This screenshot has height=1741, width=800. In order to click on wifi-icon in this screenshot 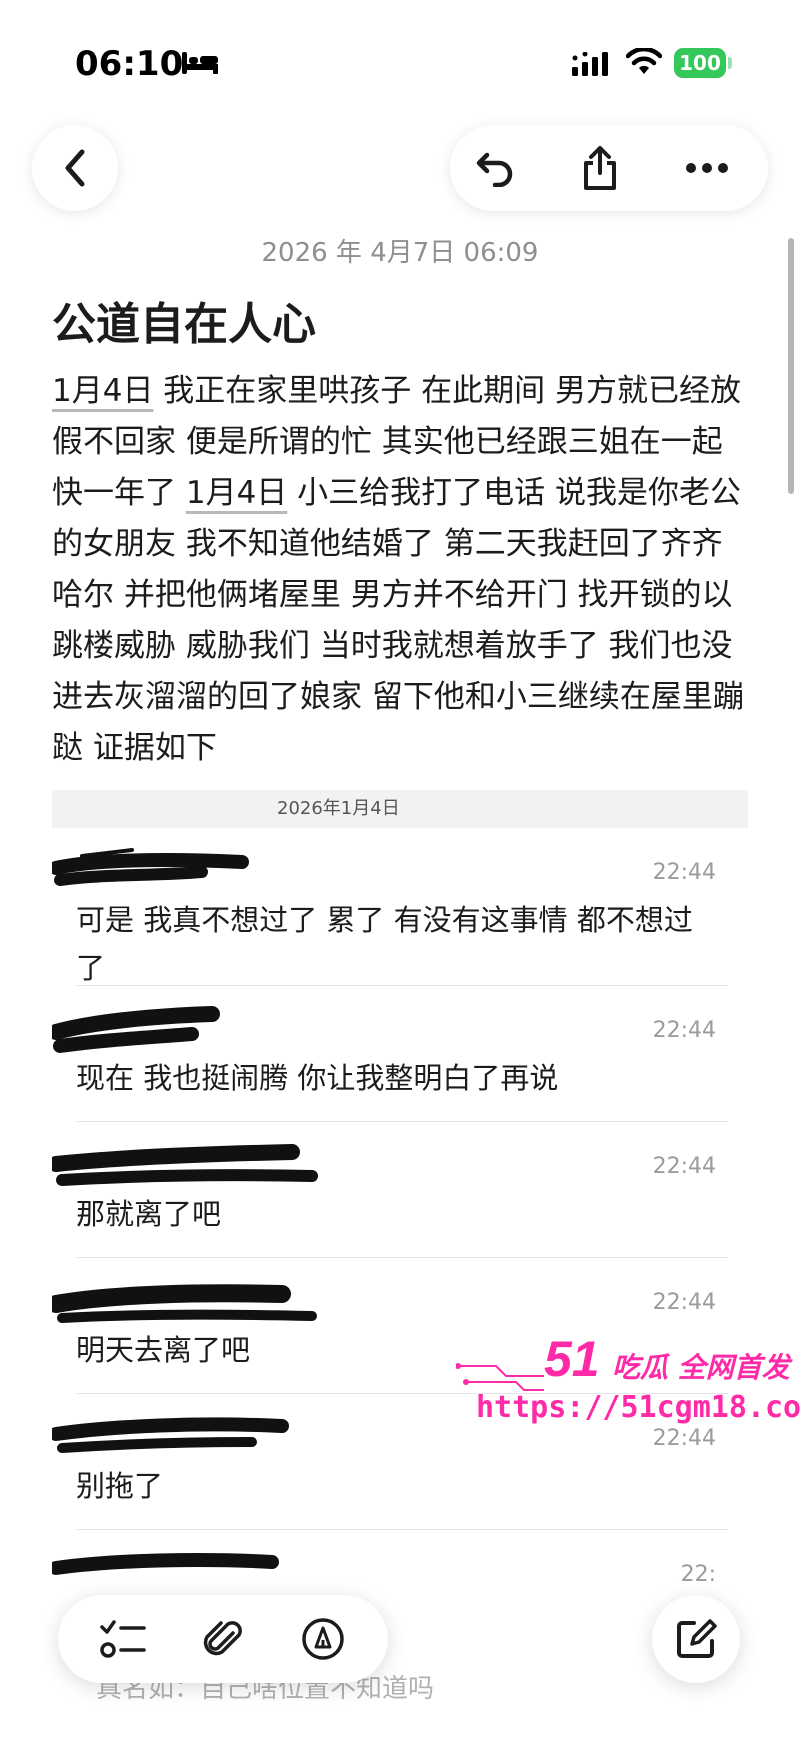, I will do `click(644, 61)`.